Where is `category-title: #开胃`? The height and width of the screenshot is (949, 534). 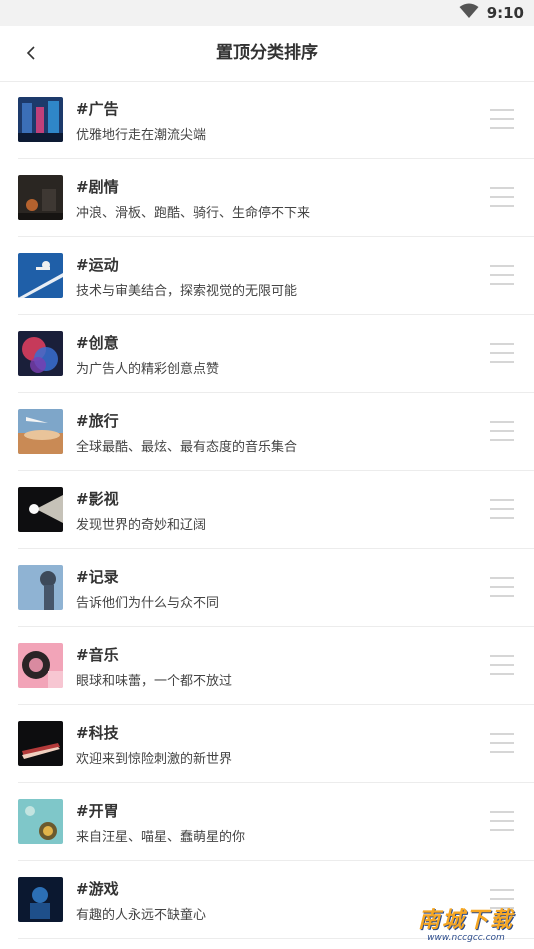
category-title: #开胃 is located at coordinates (97, 811).